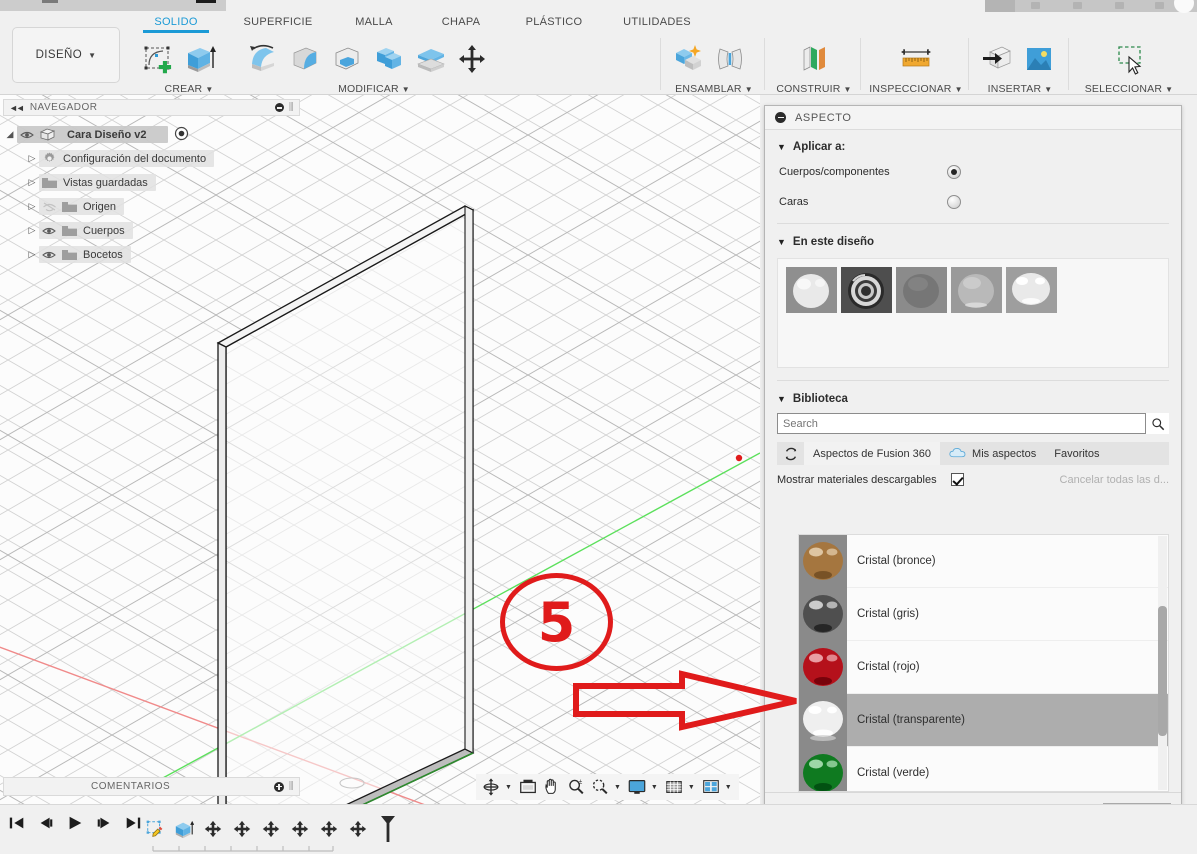  Describe the element at coordinates (1129, 59) in the screenshot. I see `window-selection-icon` at that location.